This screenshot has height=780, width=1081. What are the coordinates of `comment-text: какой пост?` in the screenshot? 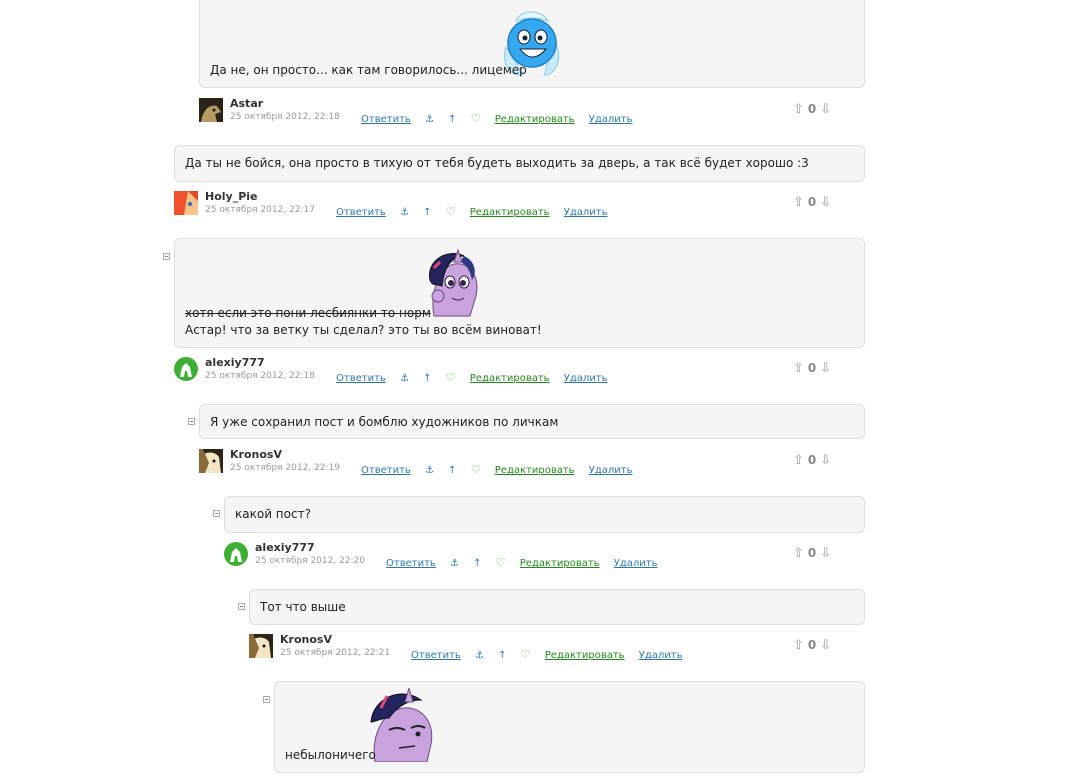 It's located at (273, 514).